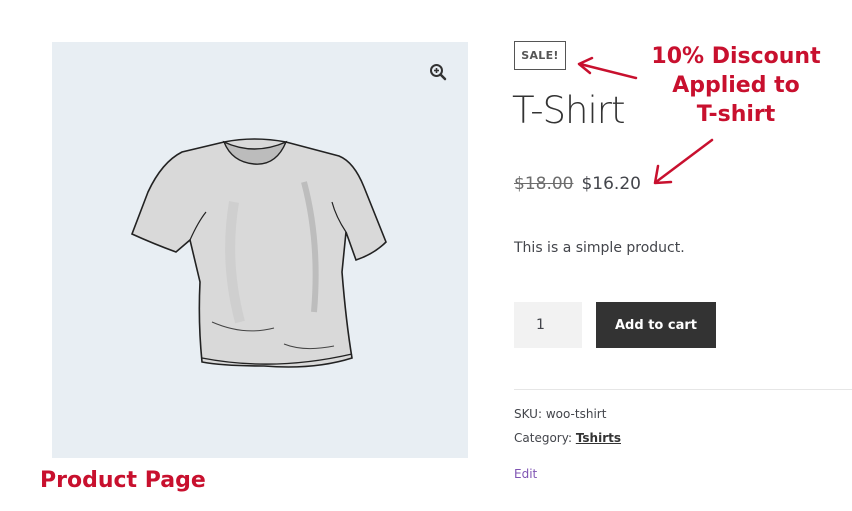  What do you see at coordinates (607, 68) in the screenshot?
I see `arrow-to-badge` at bounding box center [607, 68].